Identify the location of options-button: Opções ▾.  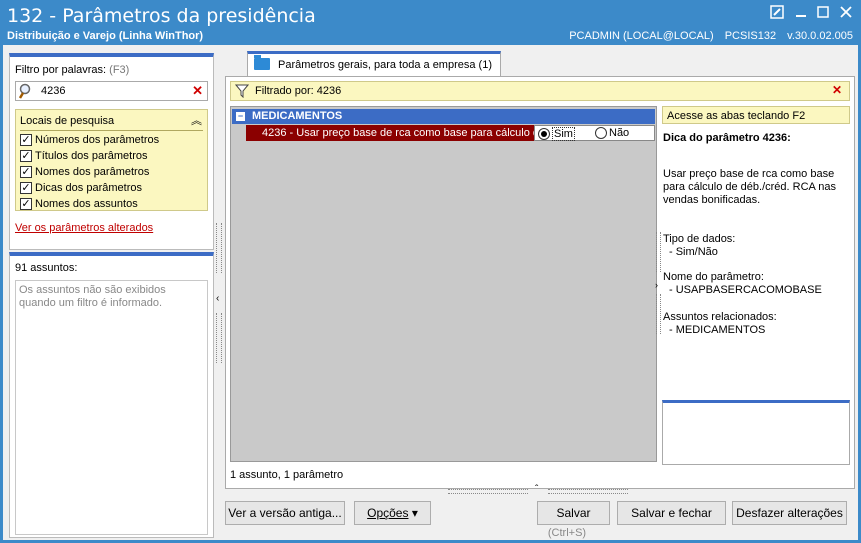
(392, 513).